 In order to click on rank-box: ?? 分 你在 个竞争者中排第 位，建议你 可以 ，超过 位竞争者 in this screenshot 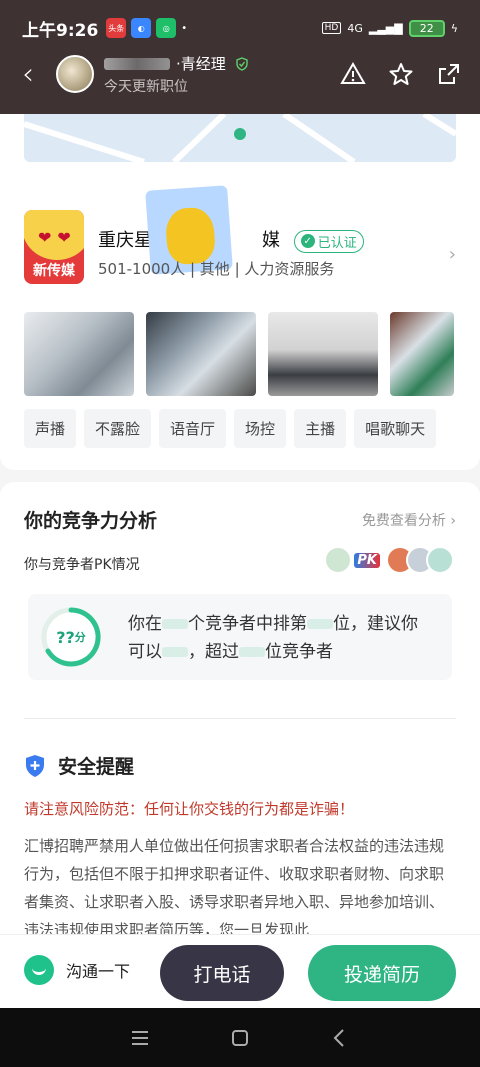, I will do `click(240, 637)`.